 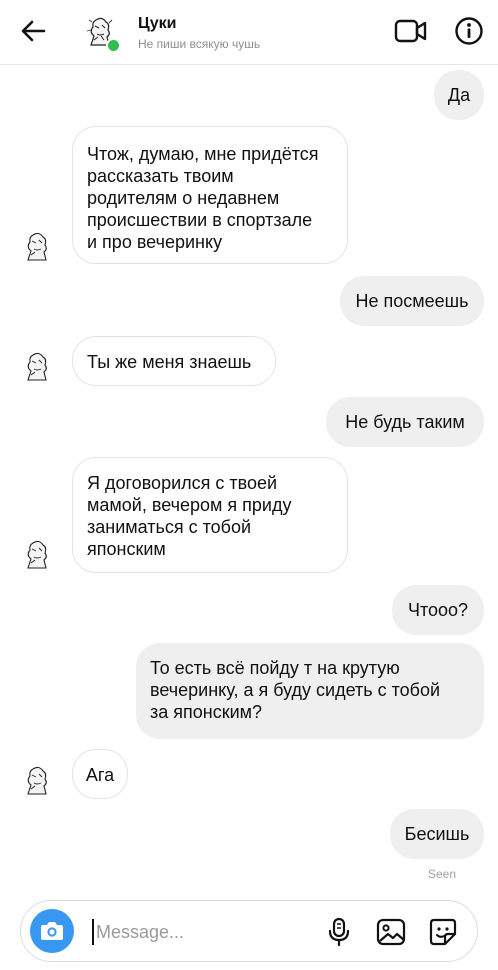 I want to click on message-outgoing: Бесишь, so click(x=437, y=834).